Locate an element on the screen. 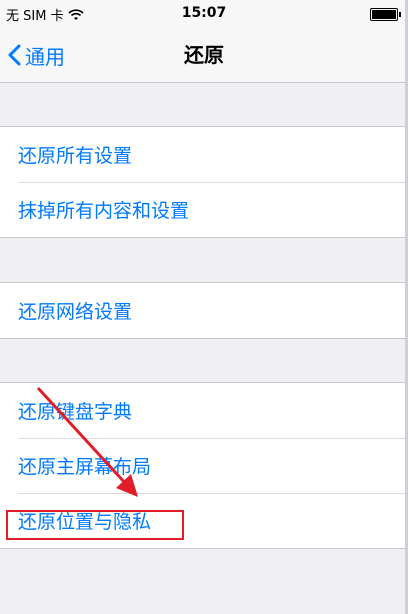  navigation-bar: 通用 还原 is located at coordinates (204, 55).